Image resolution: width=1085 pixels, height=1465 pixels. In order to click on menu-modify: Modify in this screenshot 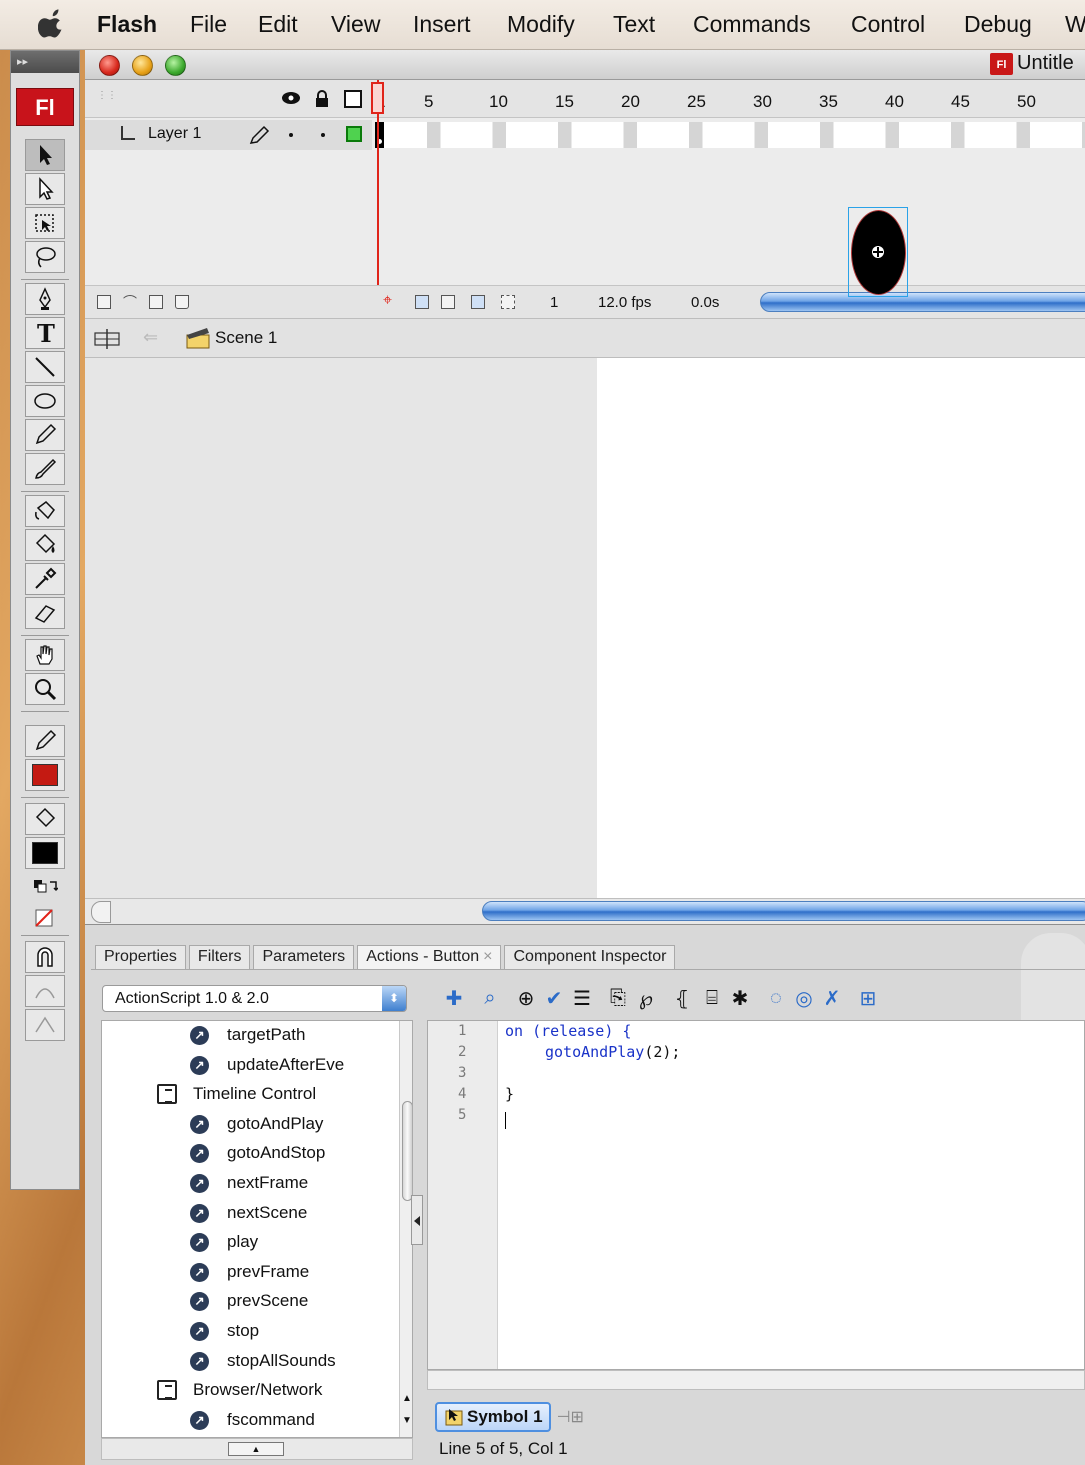, I will do `click(541, 24)`.